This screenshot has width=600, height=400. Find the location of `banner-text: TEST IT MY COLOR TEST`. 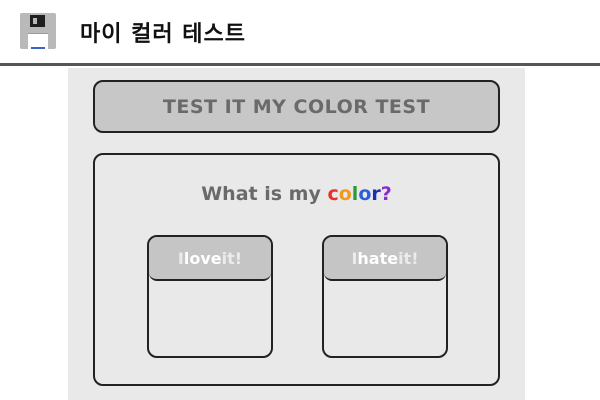

banner-text: TEST IT MY COLOR TEST is located at coordinates (296, 106).